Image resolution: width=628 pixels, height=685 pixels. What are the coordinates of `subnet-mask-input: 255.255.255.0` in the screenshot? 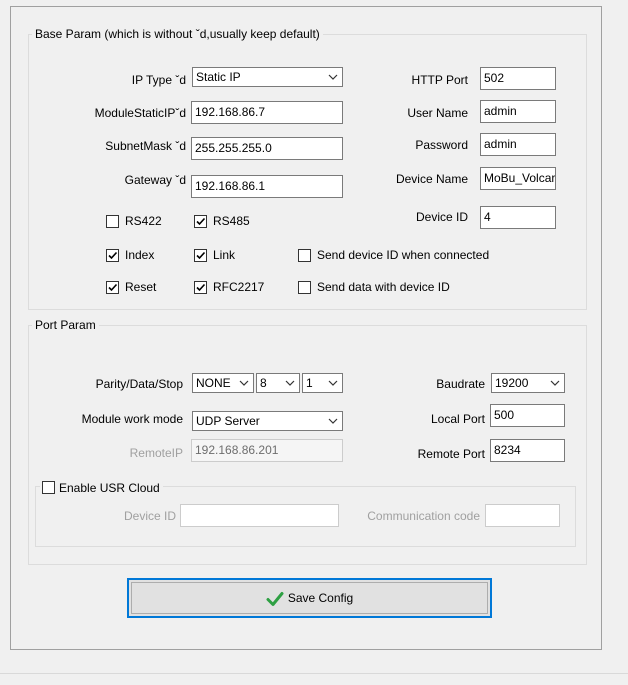 It's located at (267, 148).